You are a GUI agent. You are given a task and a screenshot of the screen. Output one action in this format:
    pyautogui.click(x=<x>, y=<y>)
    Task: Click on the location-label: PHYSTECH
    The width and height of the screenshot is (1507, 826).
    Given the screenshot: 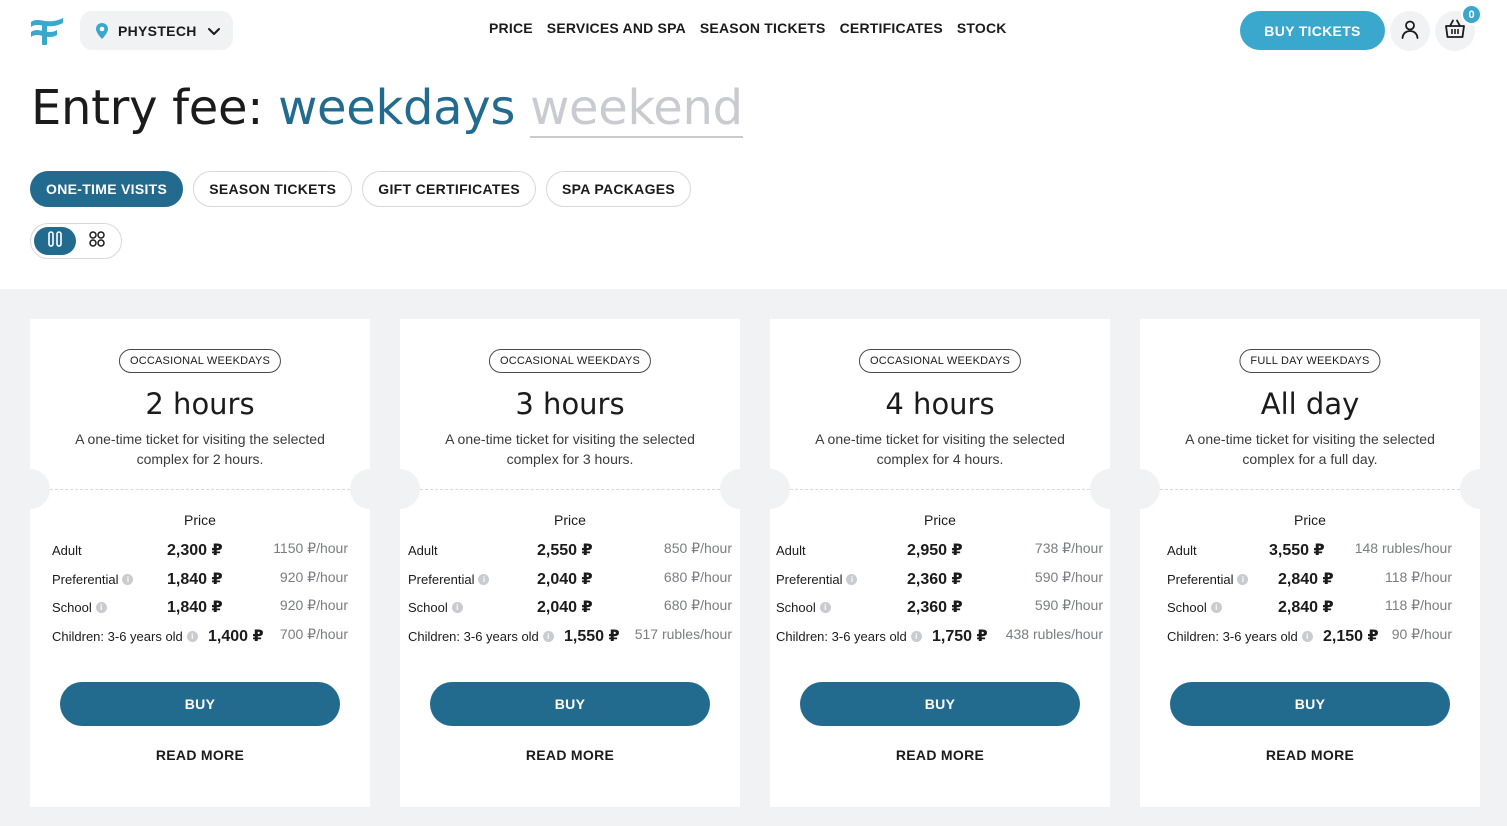 What is the action you would take?
    pyautogui.click(x=157, y=30)
    